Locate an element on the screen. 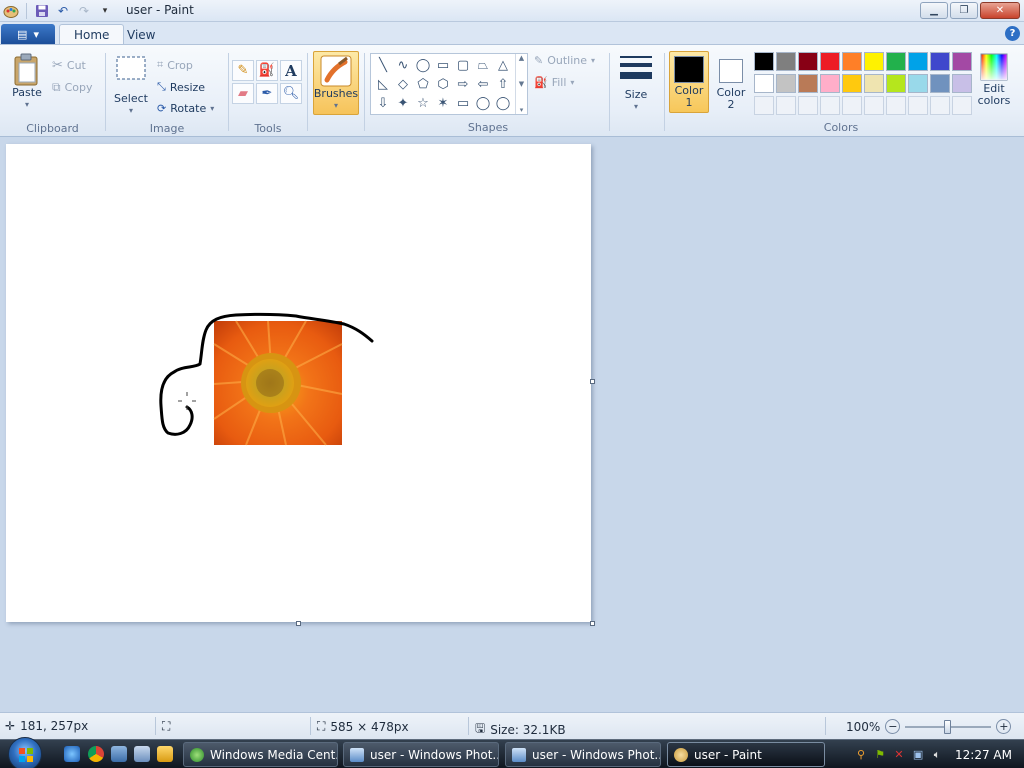  shape-item: ⇨ is located at coordinates (463, 84).